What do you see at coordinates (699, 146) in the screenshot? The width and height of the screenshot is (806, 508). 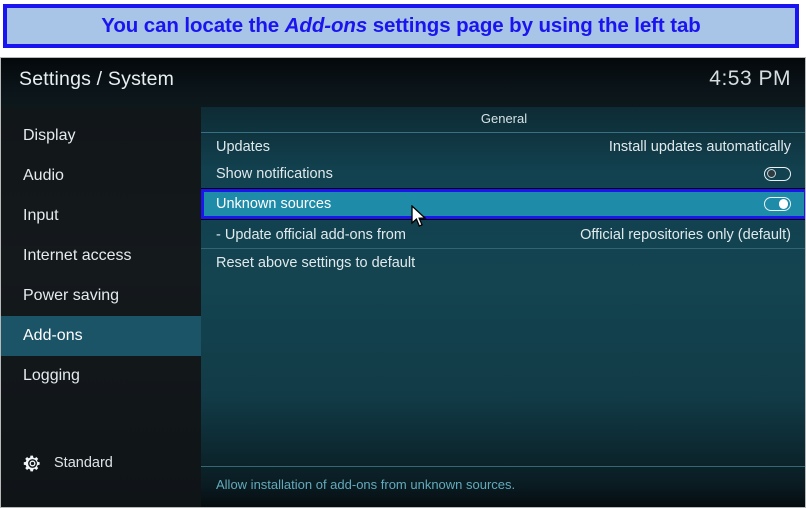 I see `setting-value: Install updates automatically` at bounding box center [699, 146].